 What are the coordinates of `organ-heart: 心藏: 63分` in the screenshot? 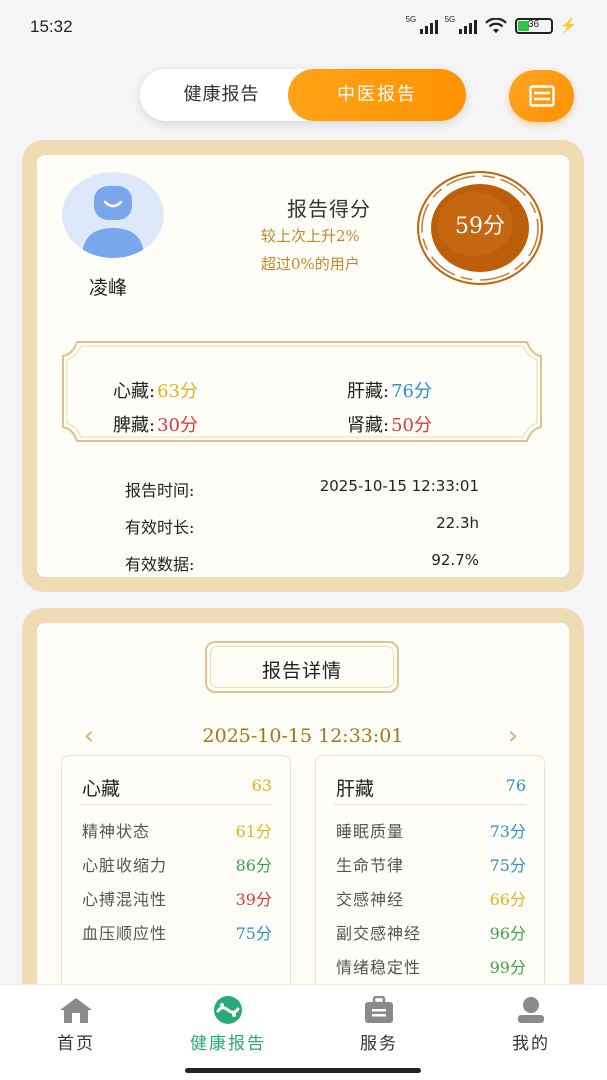 It's located at (155, 391).